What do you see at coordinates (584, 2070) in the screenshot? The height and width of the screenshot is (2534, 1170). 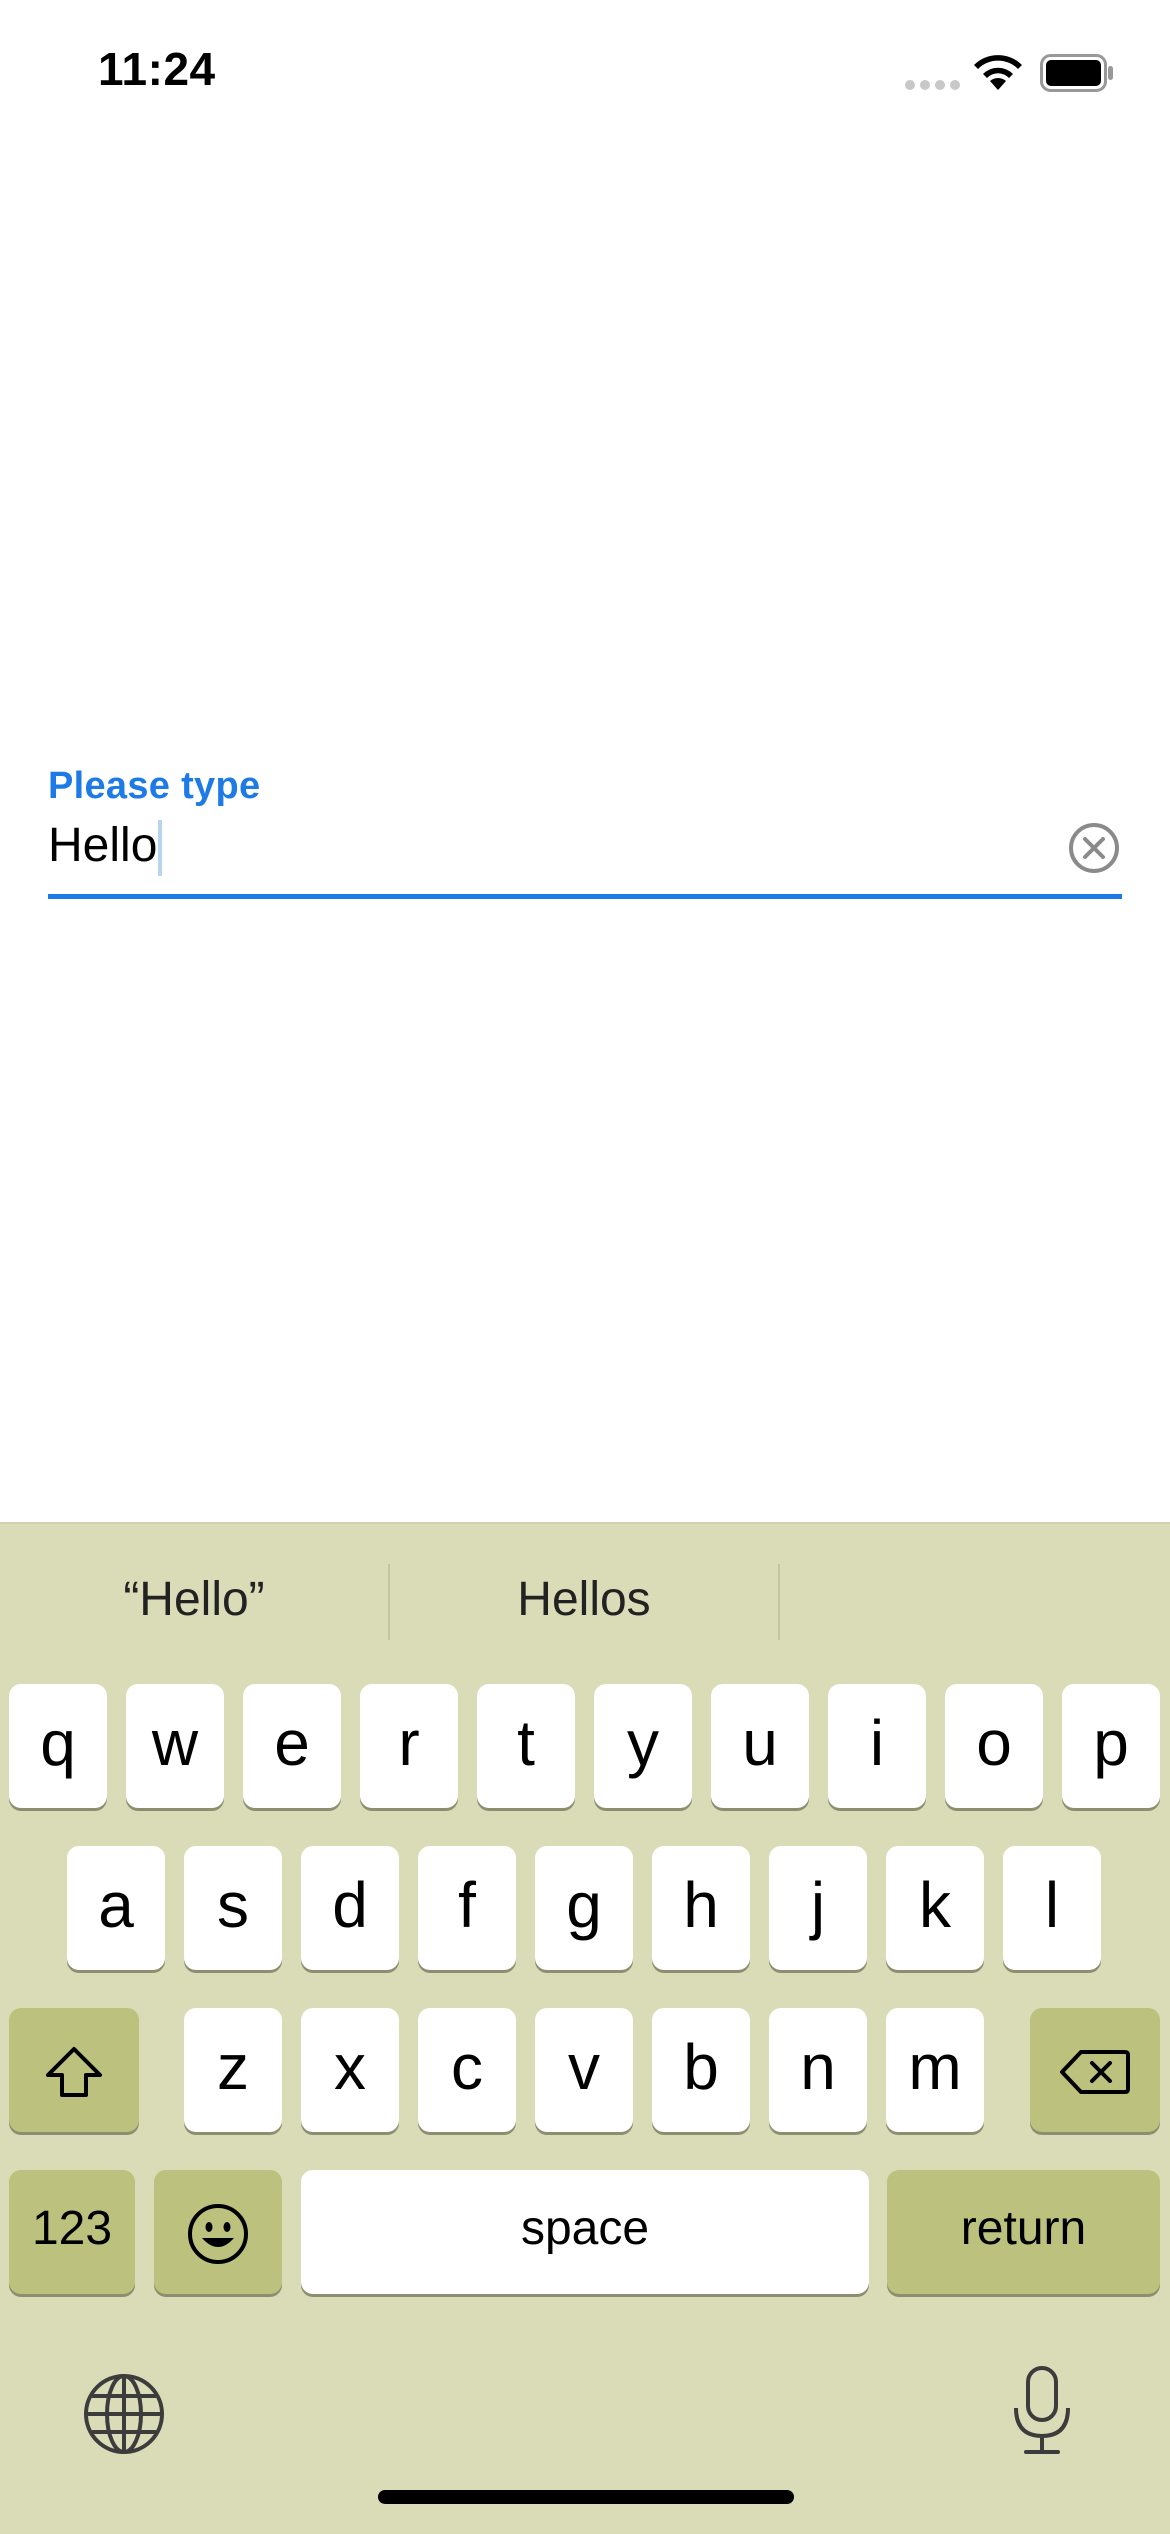 I see `key-v: v` at bounding box center [584, 2070].